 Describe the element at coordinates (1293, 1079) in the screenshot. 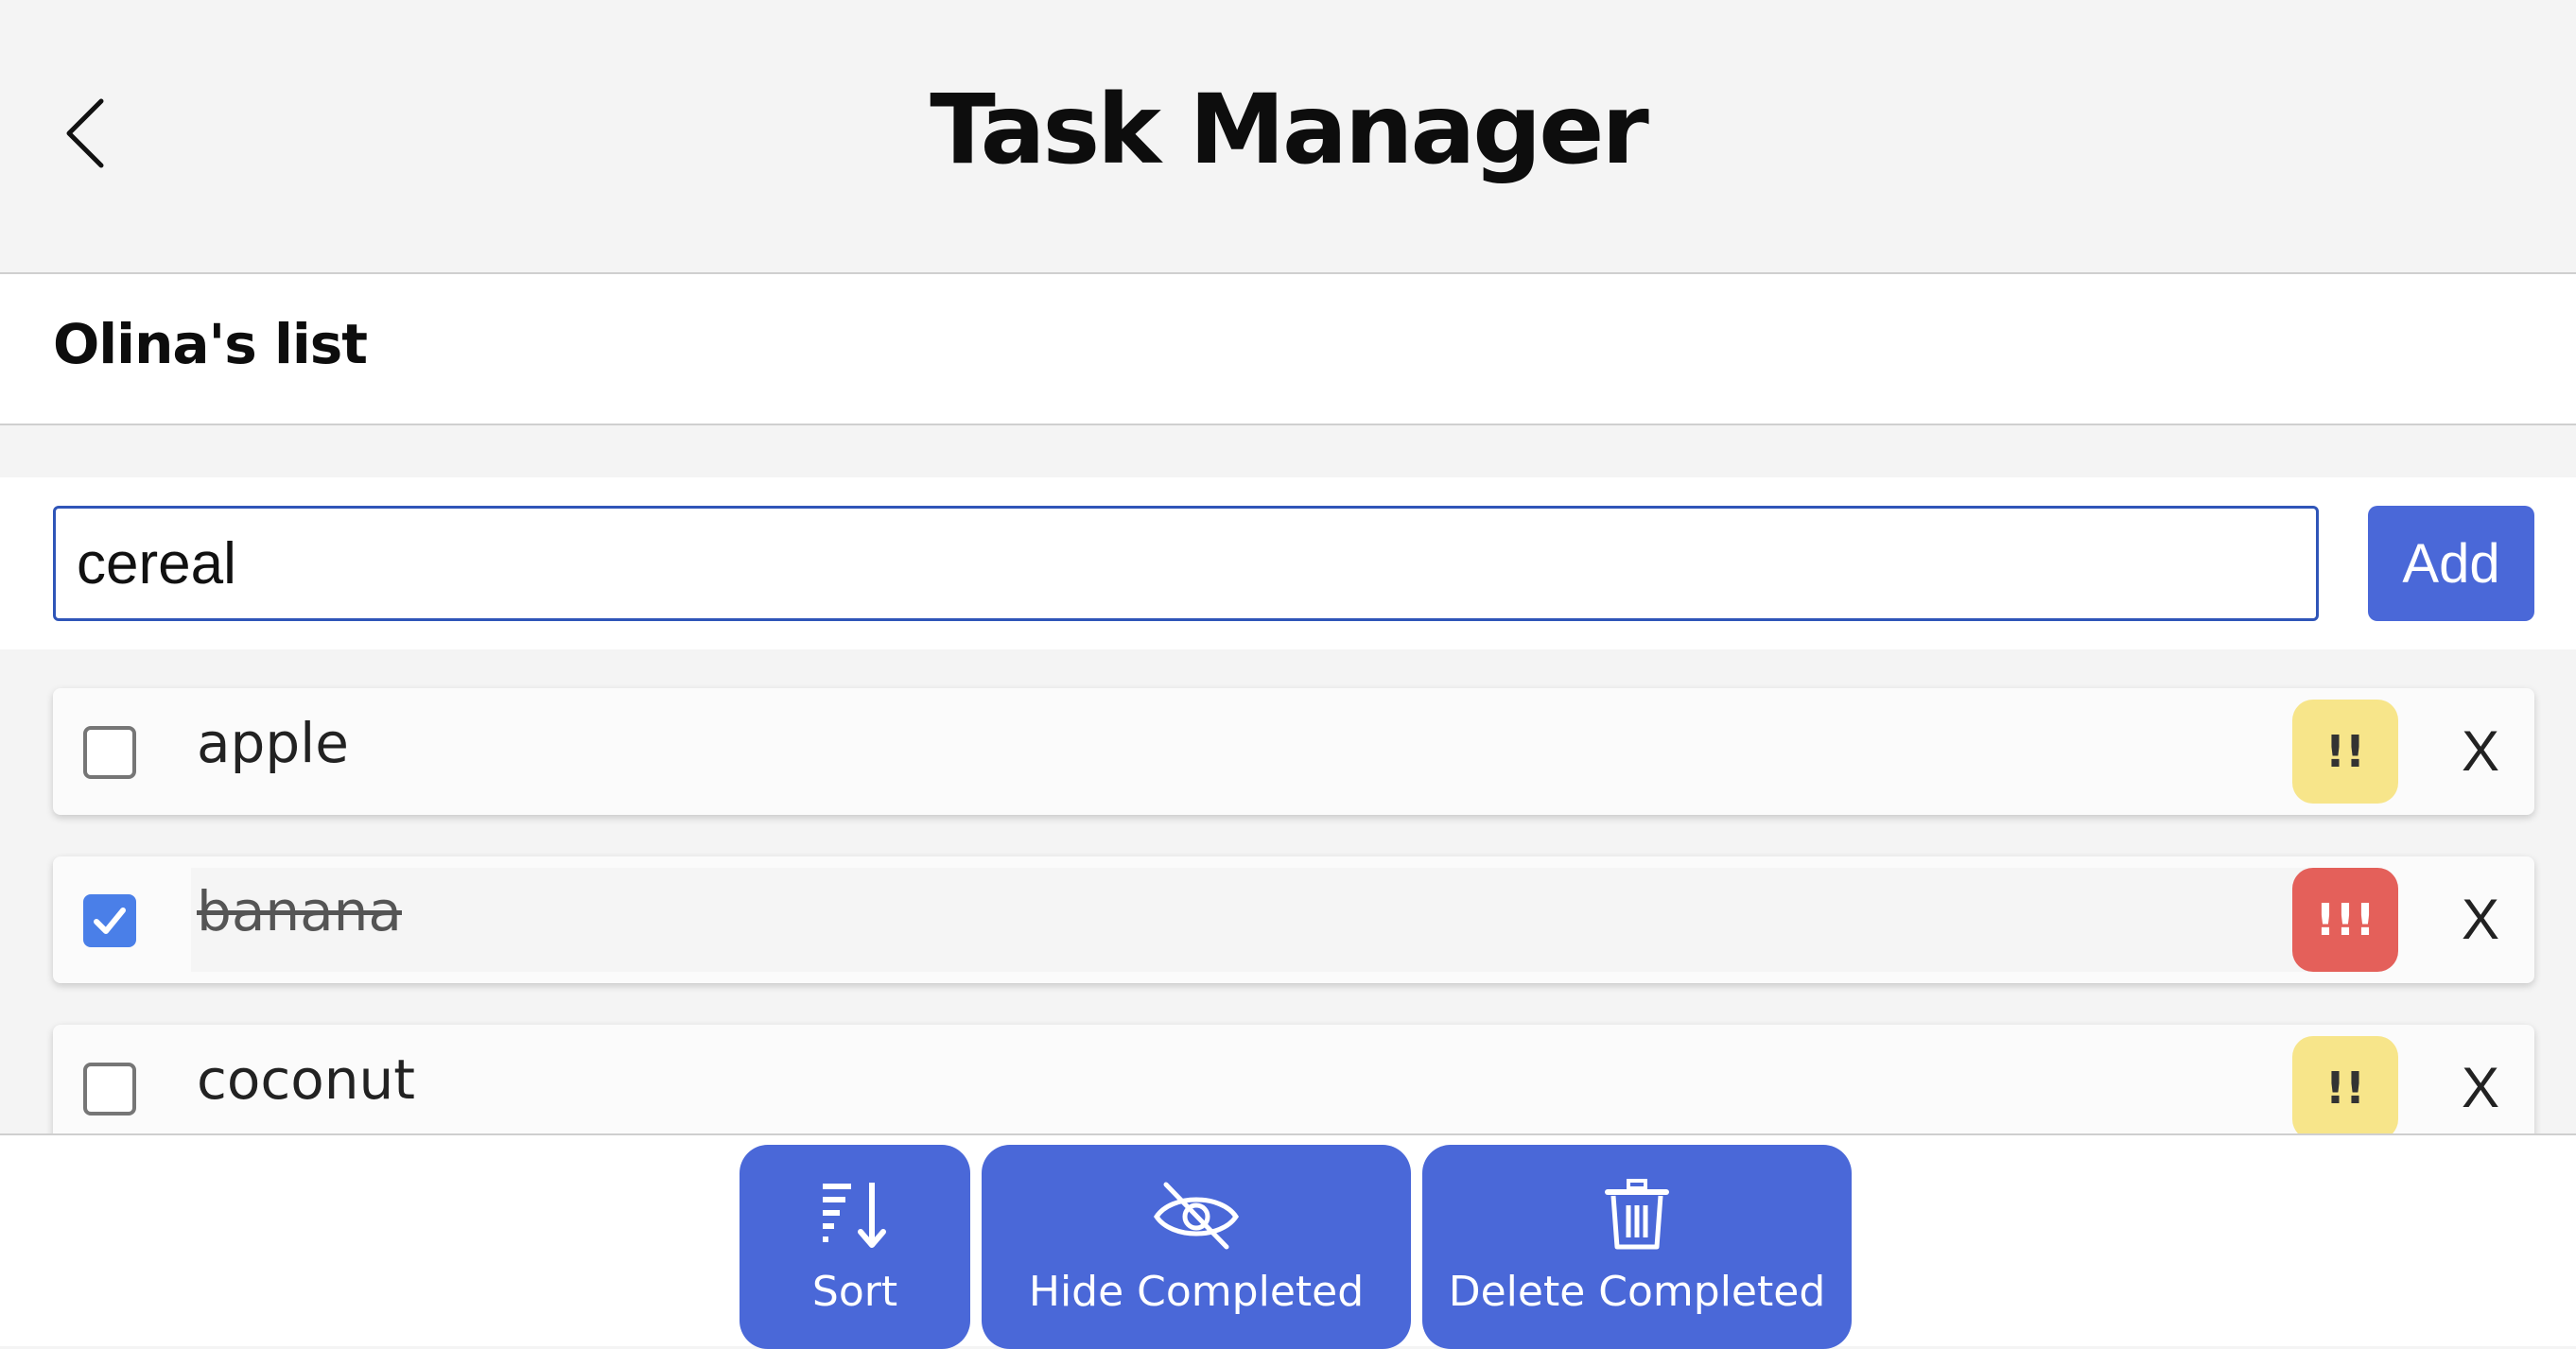

I see `task-item: coconut !! X` at that location.